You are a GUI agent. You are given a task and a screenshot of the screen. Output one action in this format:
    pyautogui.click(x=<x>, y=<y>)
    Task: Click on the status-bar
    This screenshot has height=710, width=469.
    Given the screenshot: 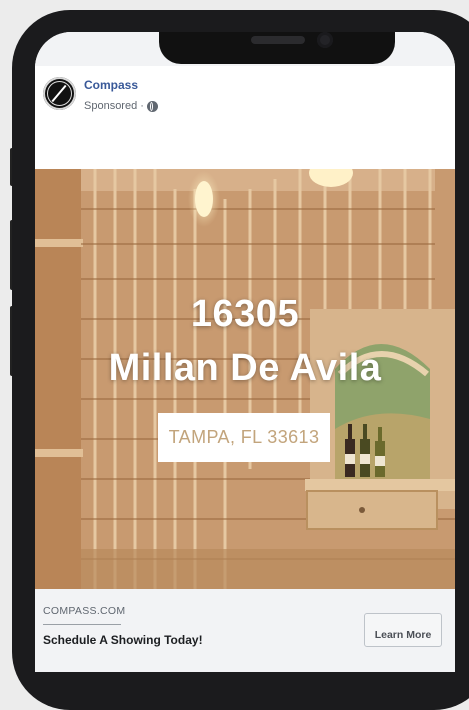 What is the action you would take?
    pyautogui.click(x=245, y=49)
    